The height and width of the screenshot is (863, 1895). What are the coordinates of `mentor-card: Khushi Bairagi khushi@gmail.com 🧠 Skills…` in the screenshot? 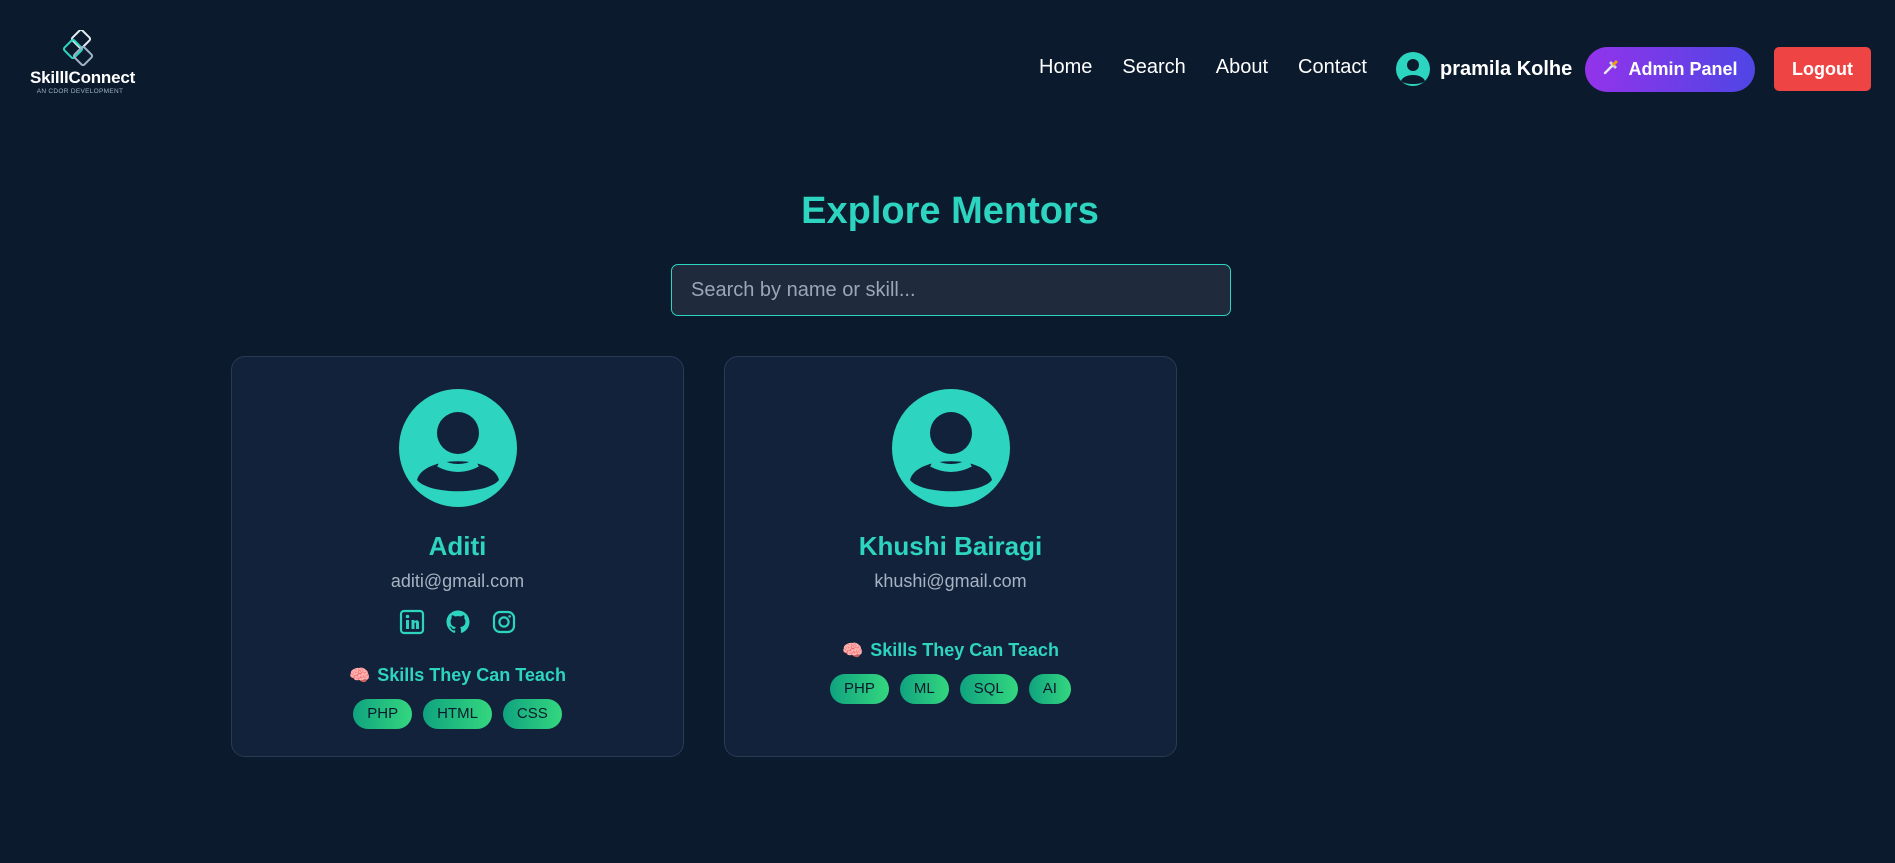 It's located at (950, 556).